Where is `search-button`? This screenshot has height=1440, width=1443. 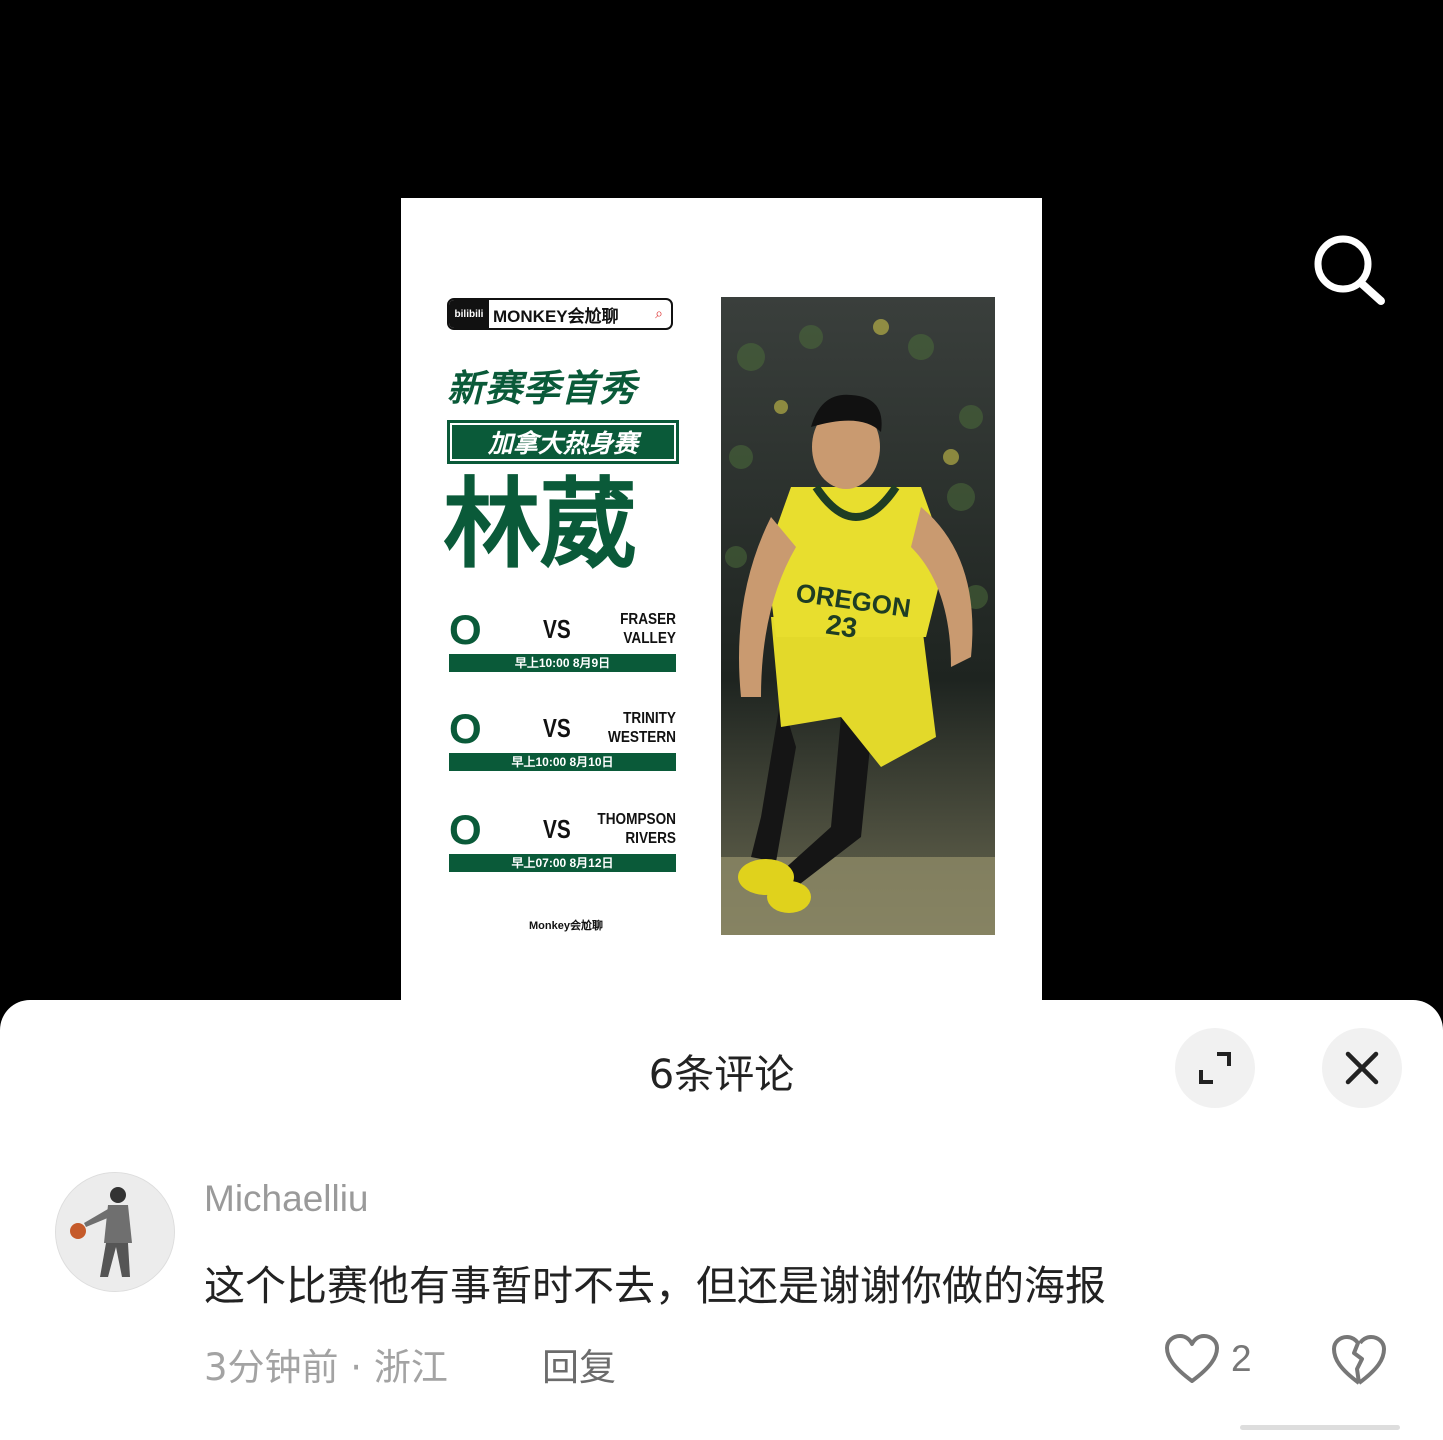
search-button is located at coordinates (1350, 273).